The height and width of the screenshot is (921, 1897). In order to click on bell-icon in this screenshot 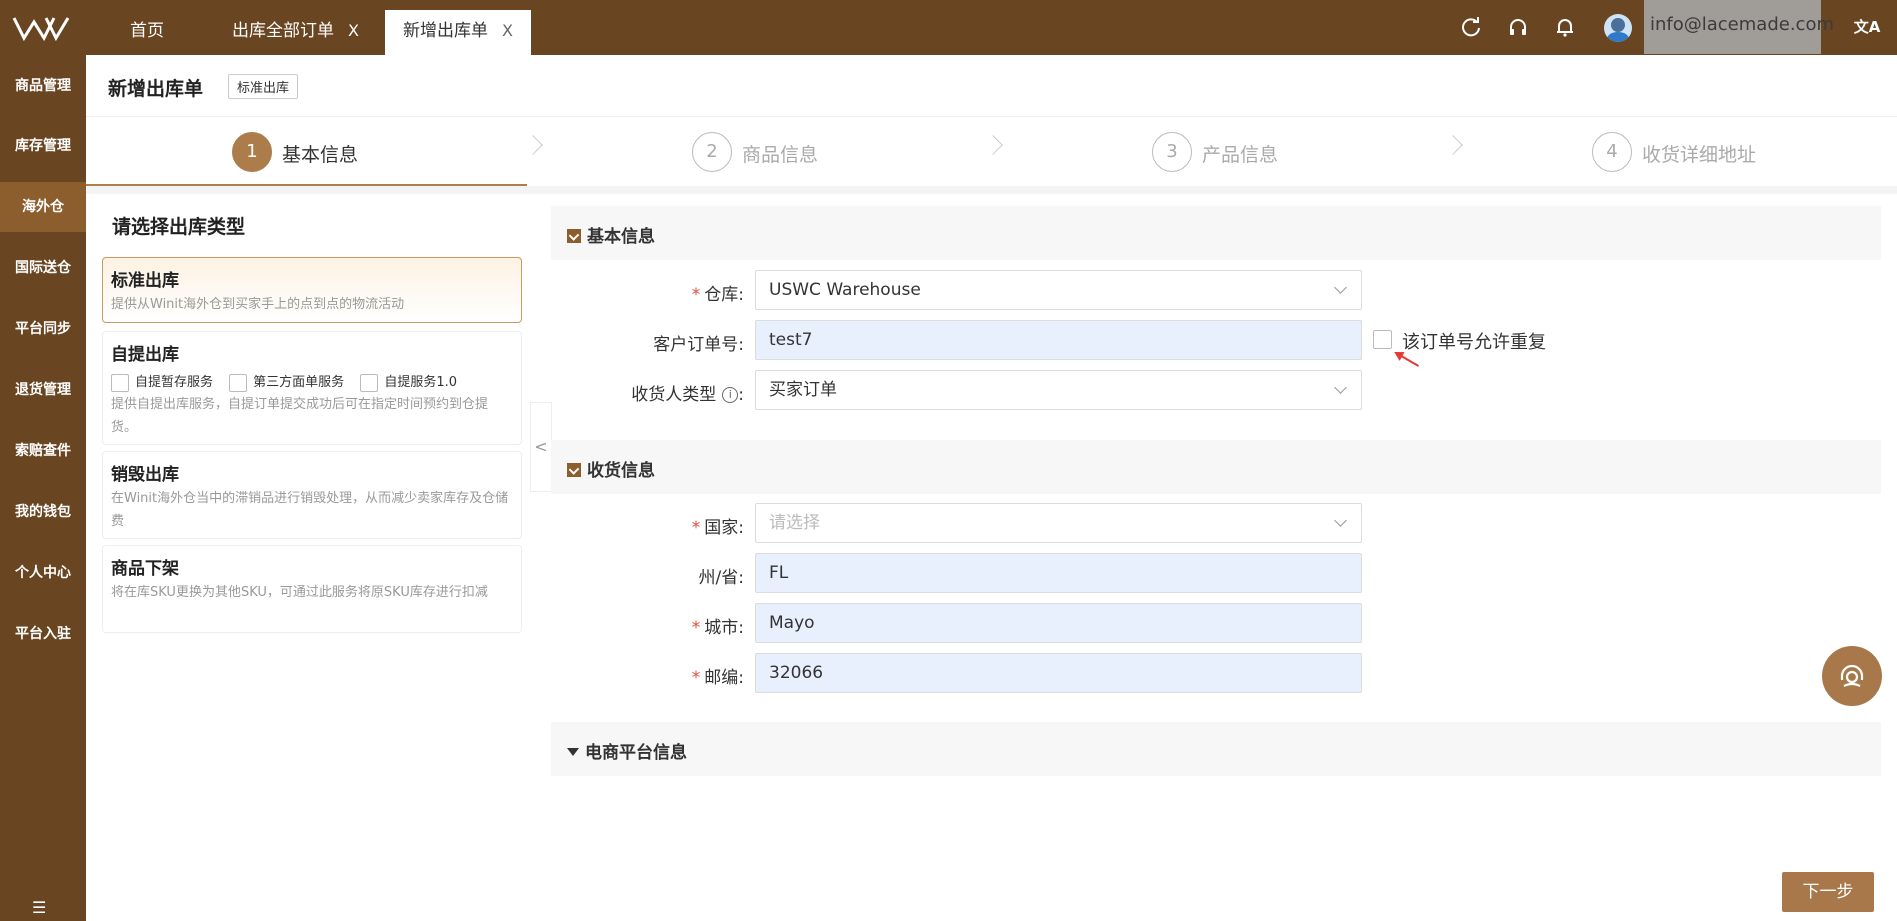, I will do `click(1565, 27)`.